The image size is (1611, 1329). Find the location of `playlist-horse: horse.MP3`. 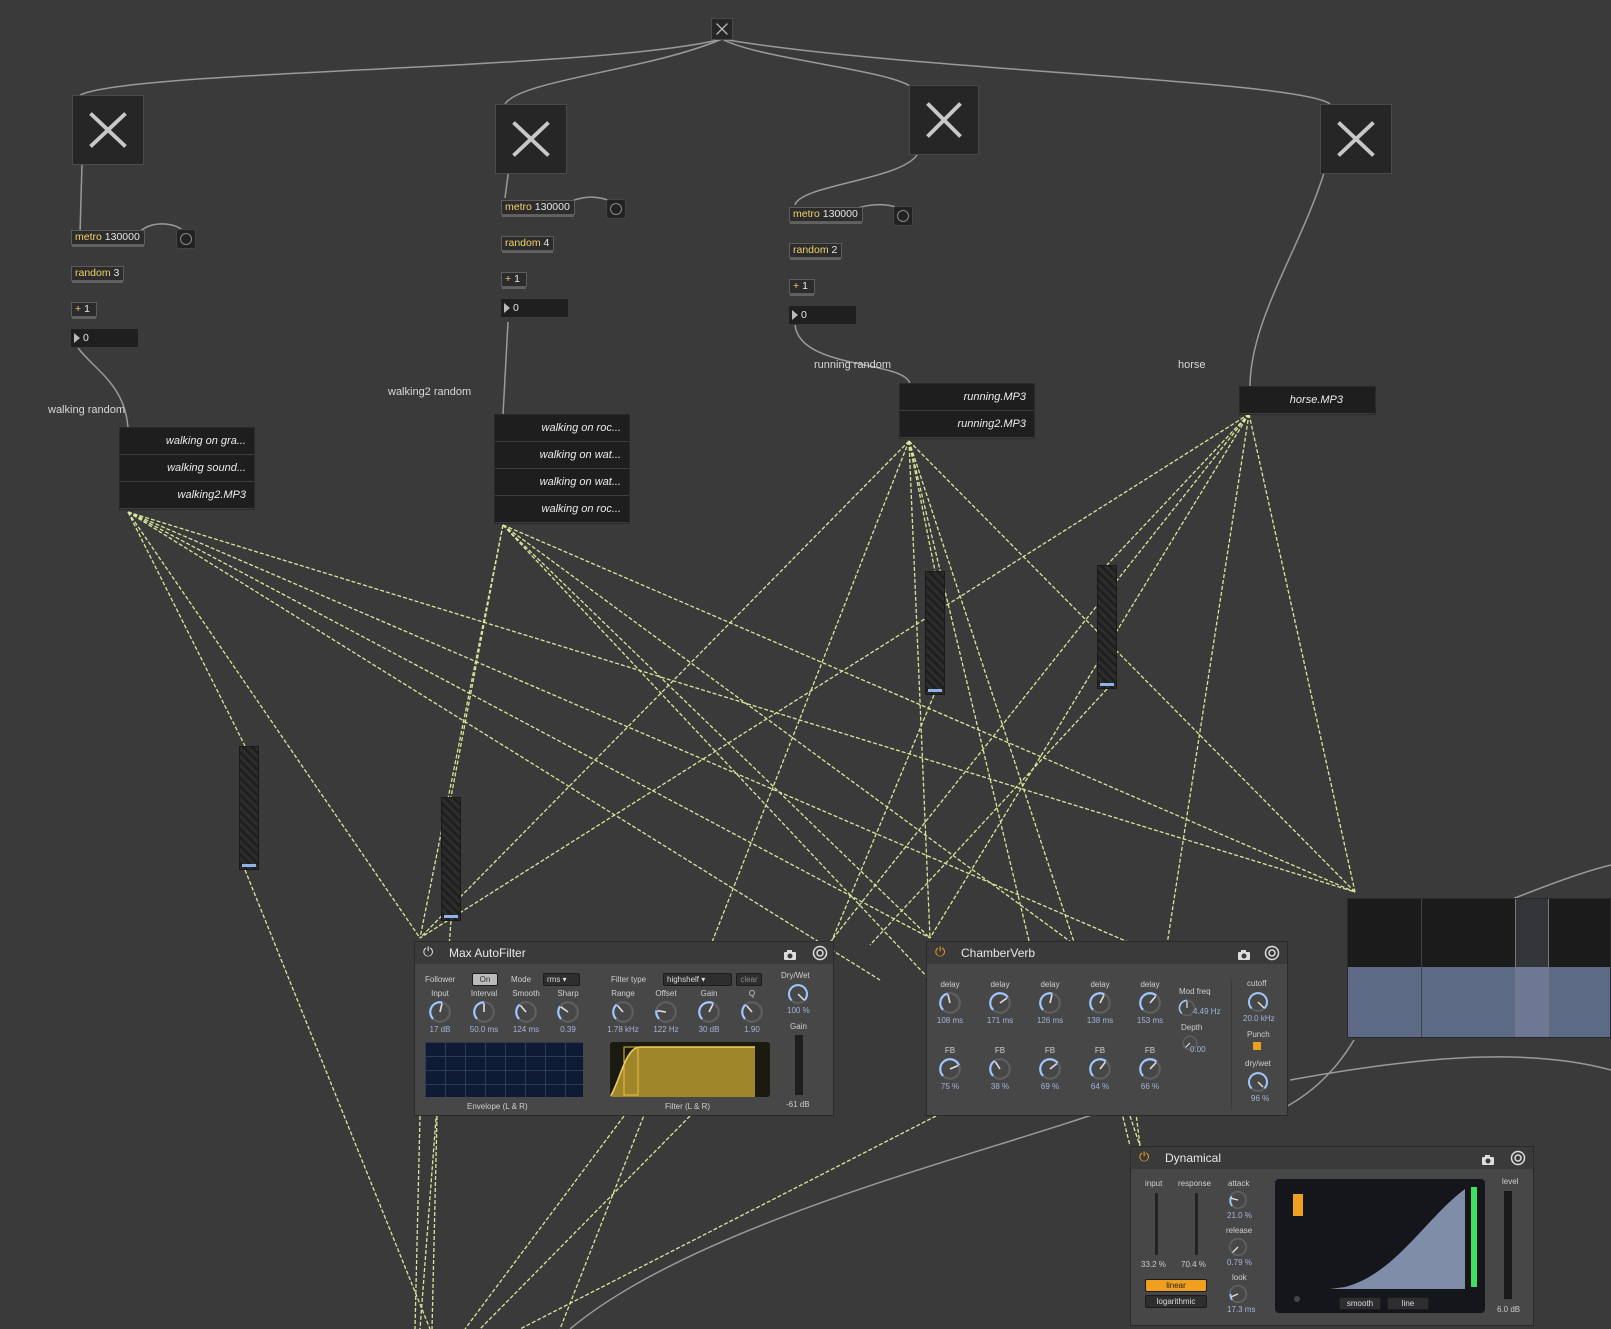

playlist-horse: horse.MP3 is located at coordinates (1307, 400).